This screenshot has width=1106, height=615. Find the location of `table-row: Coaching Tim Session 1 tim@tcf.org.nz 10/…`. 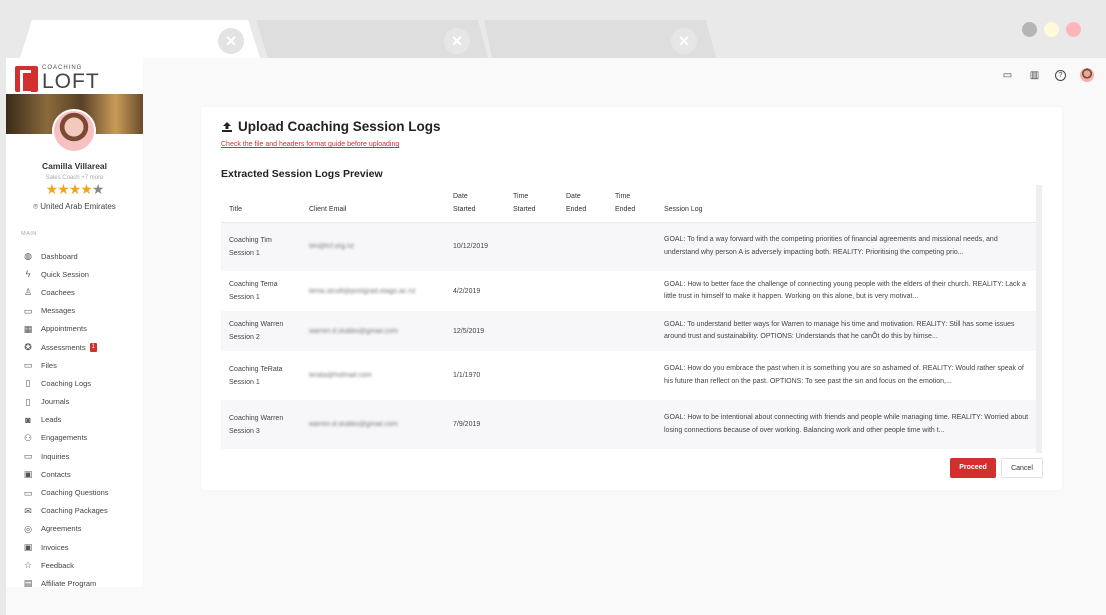

table-row: Coaching Tim Session 1 tim@tcf.org.nz 10/… is located at coordinates (629, 246).